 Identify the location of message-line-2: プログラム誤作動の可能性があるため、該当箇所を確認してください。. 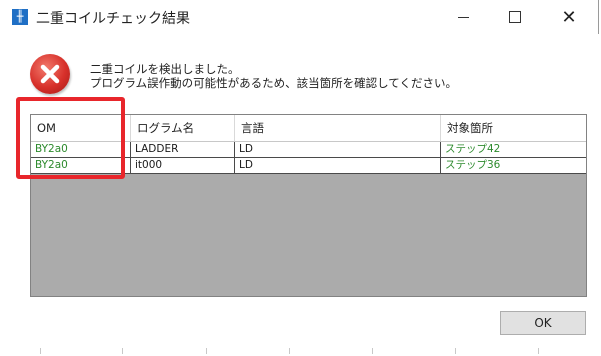
(273, 83).